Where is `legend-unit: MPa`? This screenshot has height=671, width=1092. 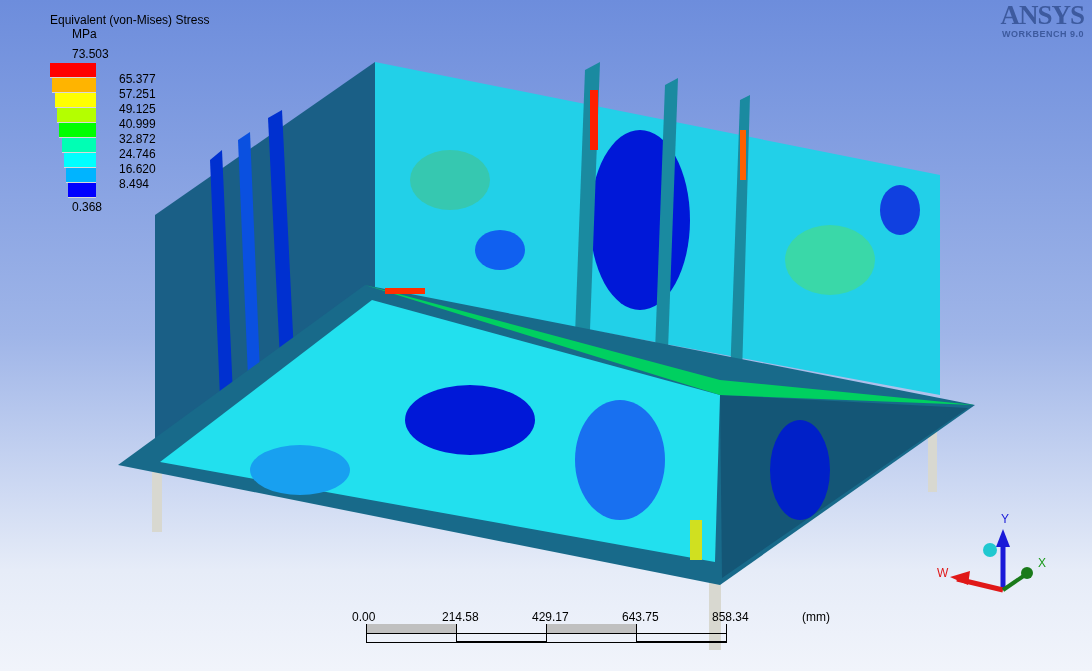
legend-unit: MPa is located at coordinates (84, 34).